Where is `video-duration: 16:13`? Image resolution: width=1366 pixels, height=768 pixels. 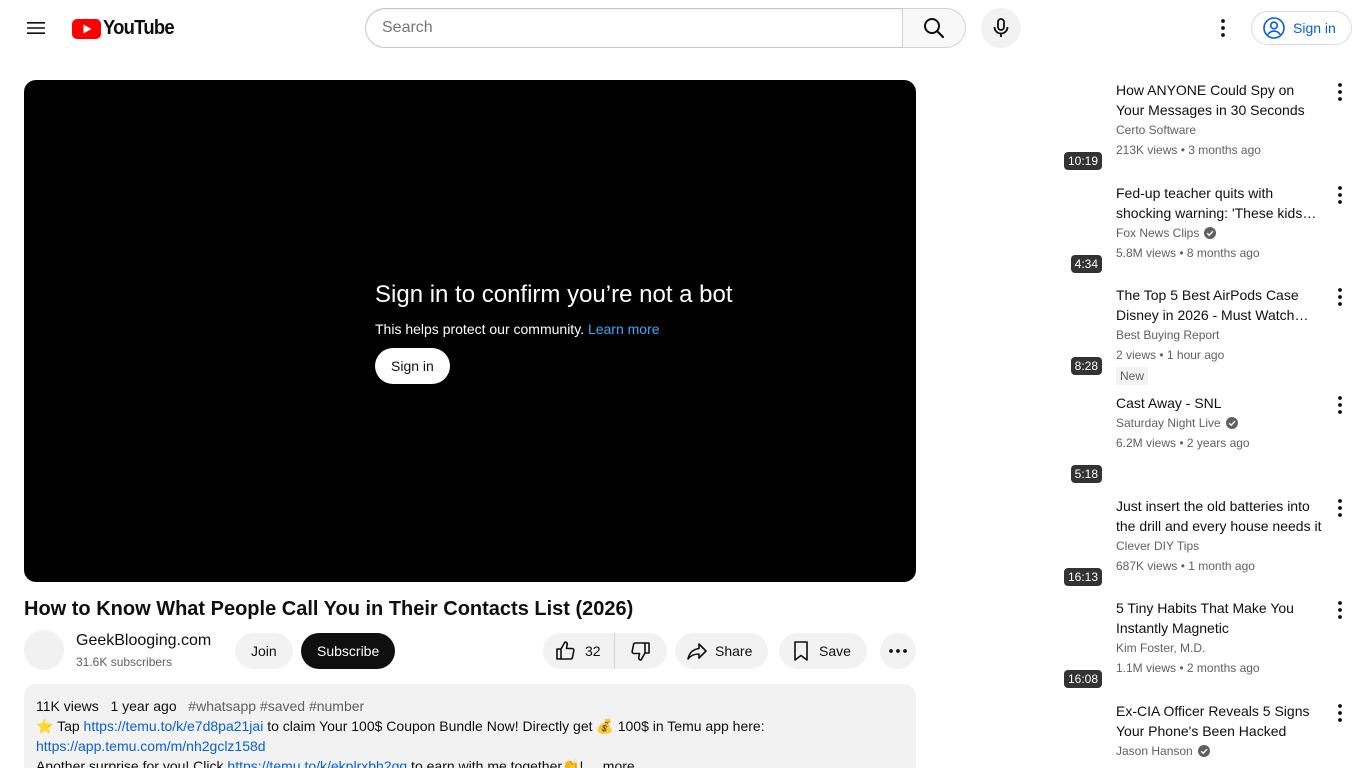
video-duration: 16:13 is located at coordinates (1082, 577).